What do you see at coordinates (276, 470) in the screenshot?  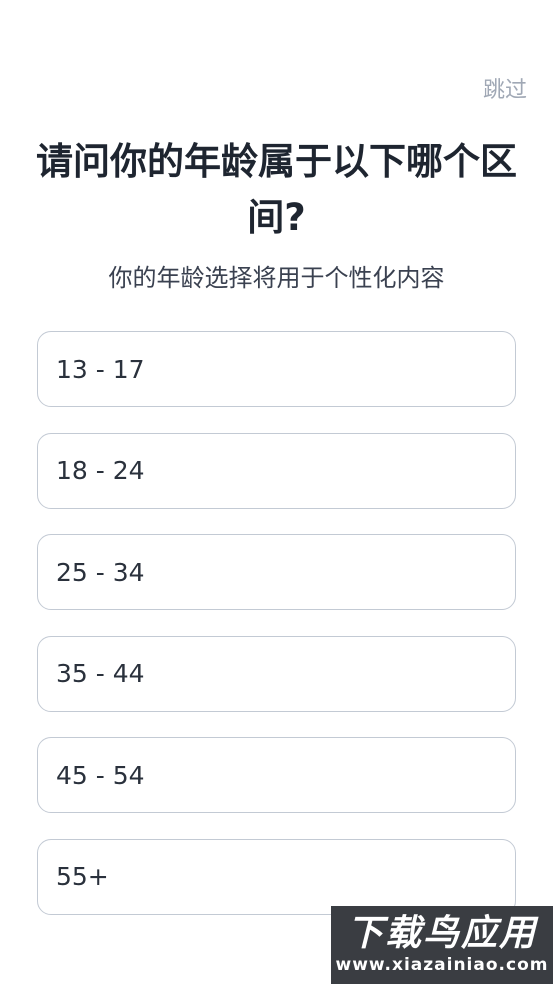 I see `age-option-18-24: 18 - 24` at bounding box center [276, 470].